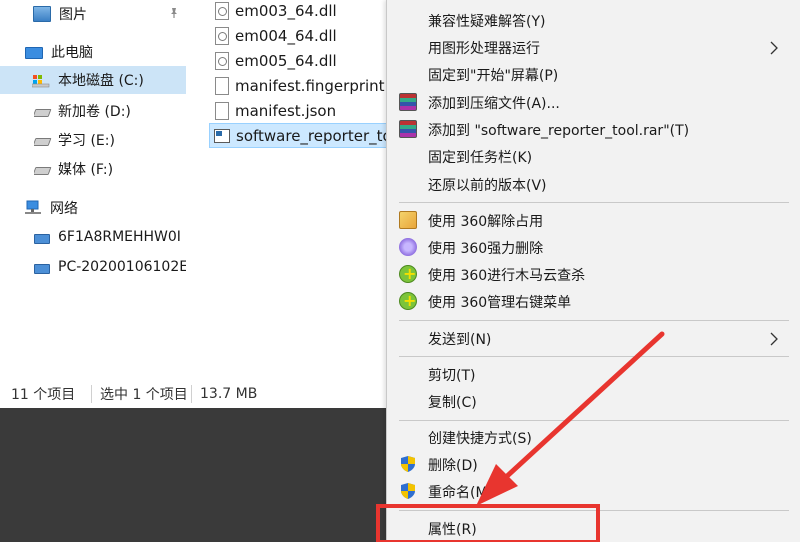 The height and width of the screenshot is (542, 800). What do you see at coordinates (408, 273) in the screenshot?
I see `360-scan-icon` at bounding box center [408, 273].